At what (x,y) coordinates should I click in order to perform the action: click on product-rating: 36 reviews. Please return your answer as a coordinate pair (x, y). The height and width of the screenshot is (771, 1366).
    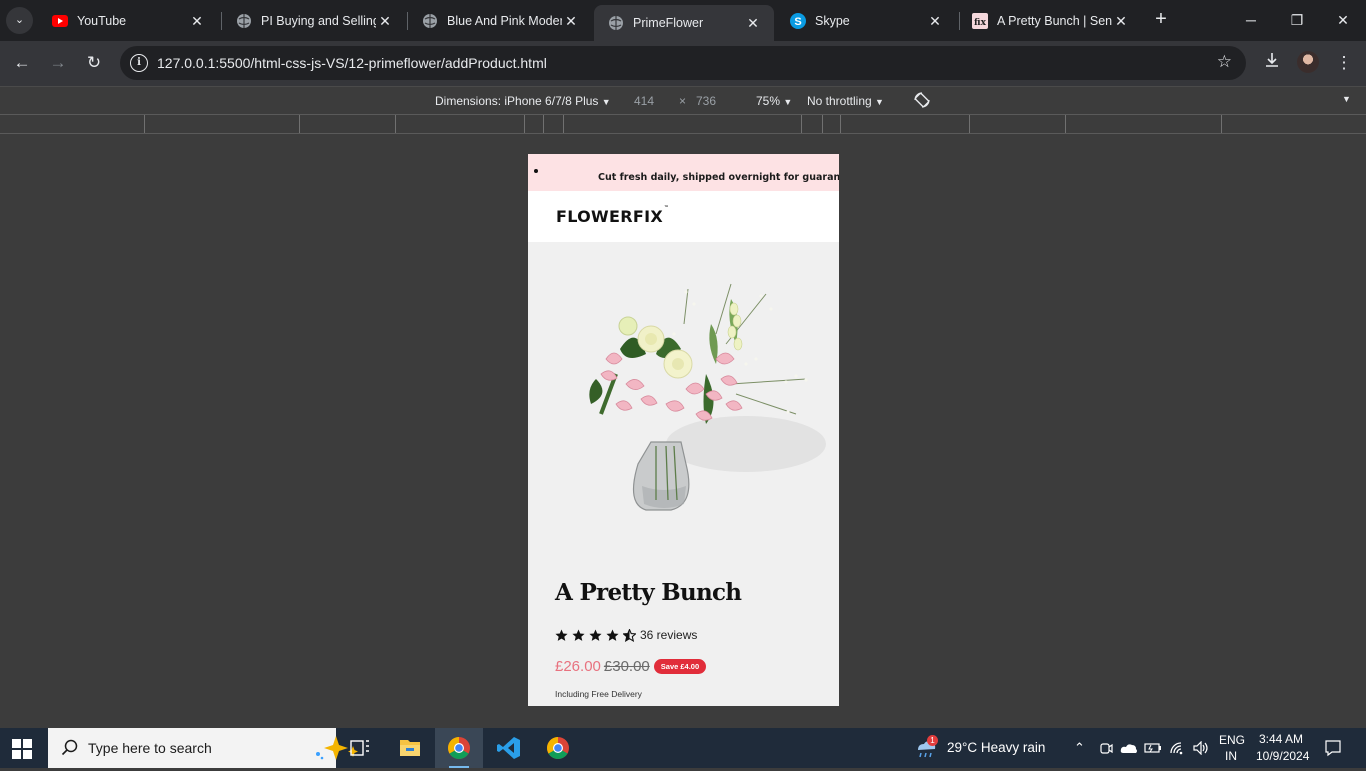
    Looking at the image, I should click on (626, 635).